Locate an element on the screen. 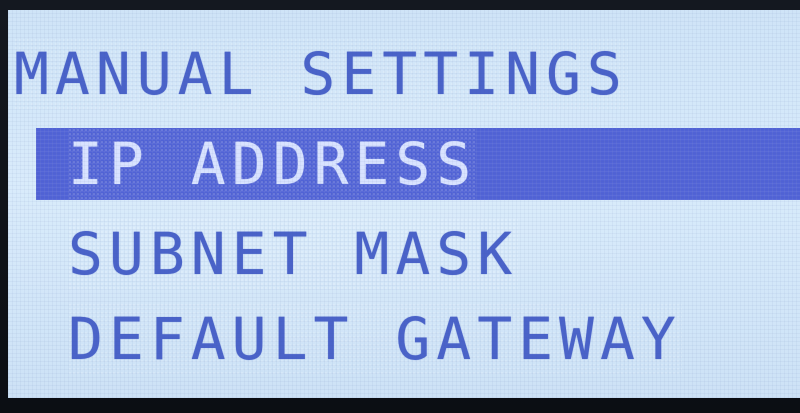 Image resolution: width=800 pixels, height=413 pixels. menu-item-label: DEFAULT GATEWAY is located at coordinates (375, 339).